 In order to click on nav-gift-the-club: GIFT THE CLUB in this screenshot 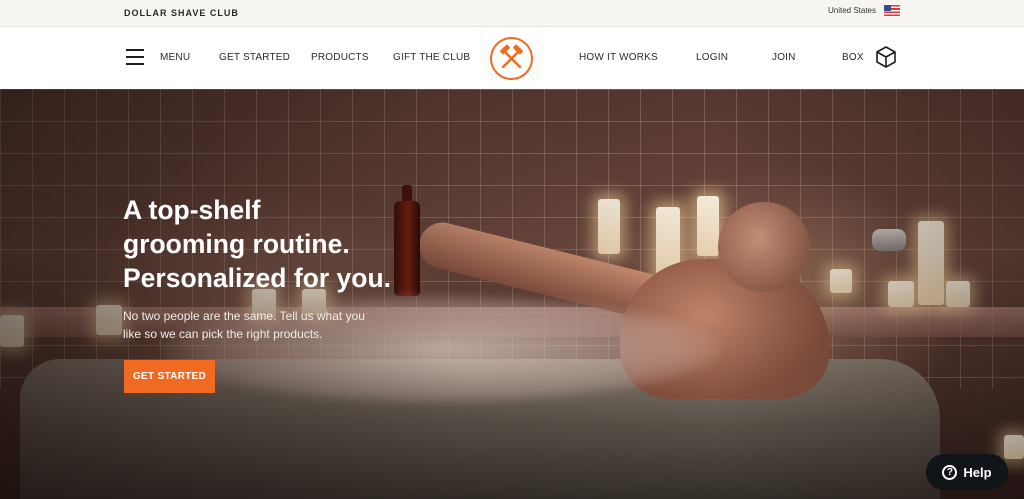, I will do `click(431, 57)`.